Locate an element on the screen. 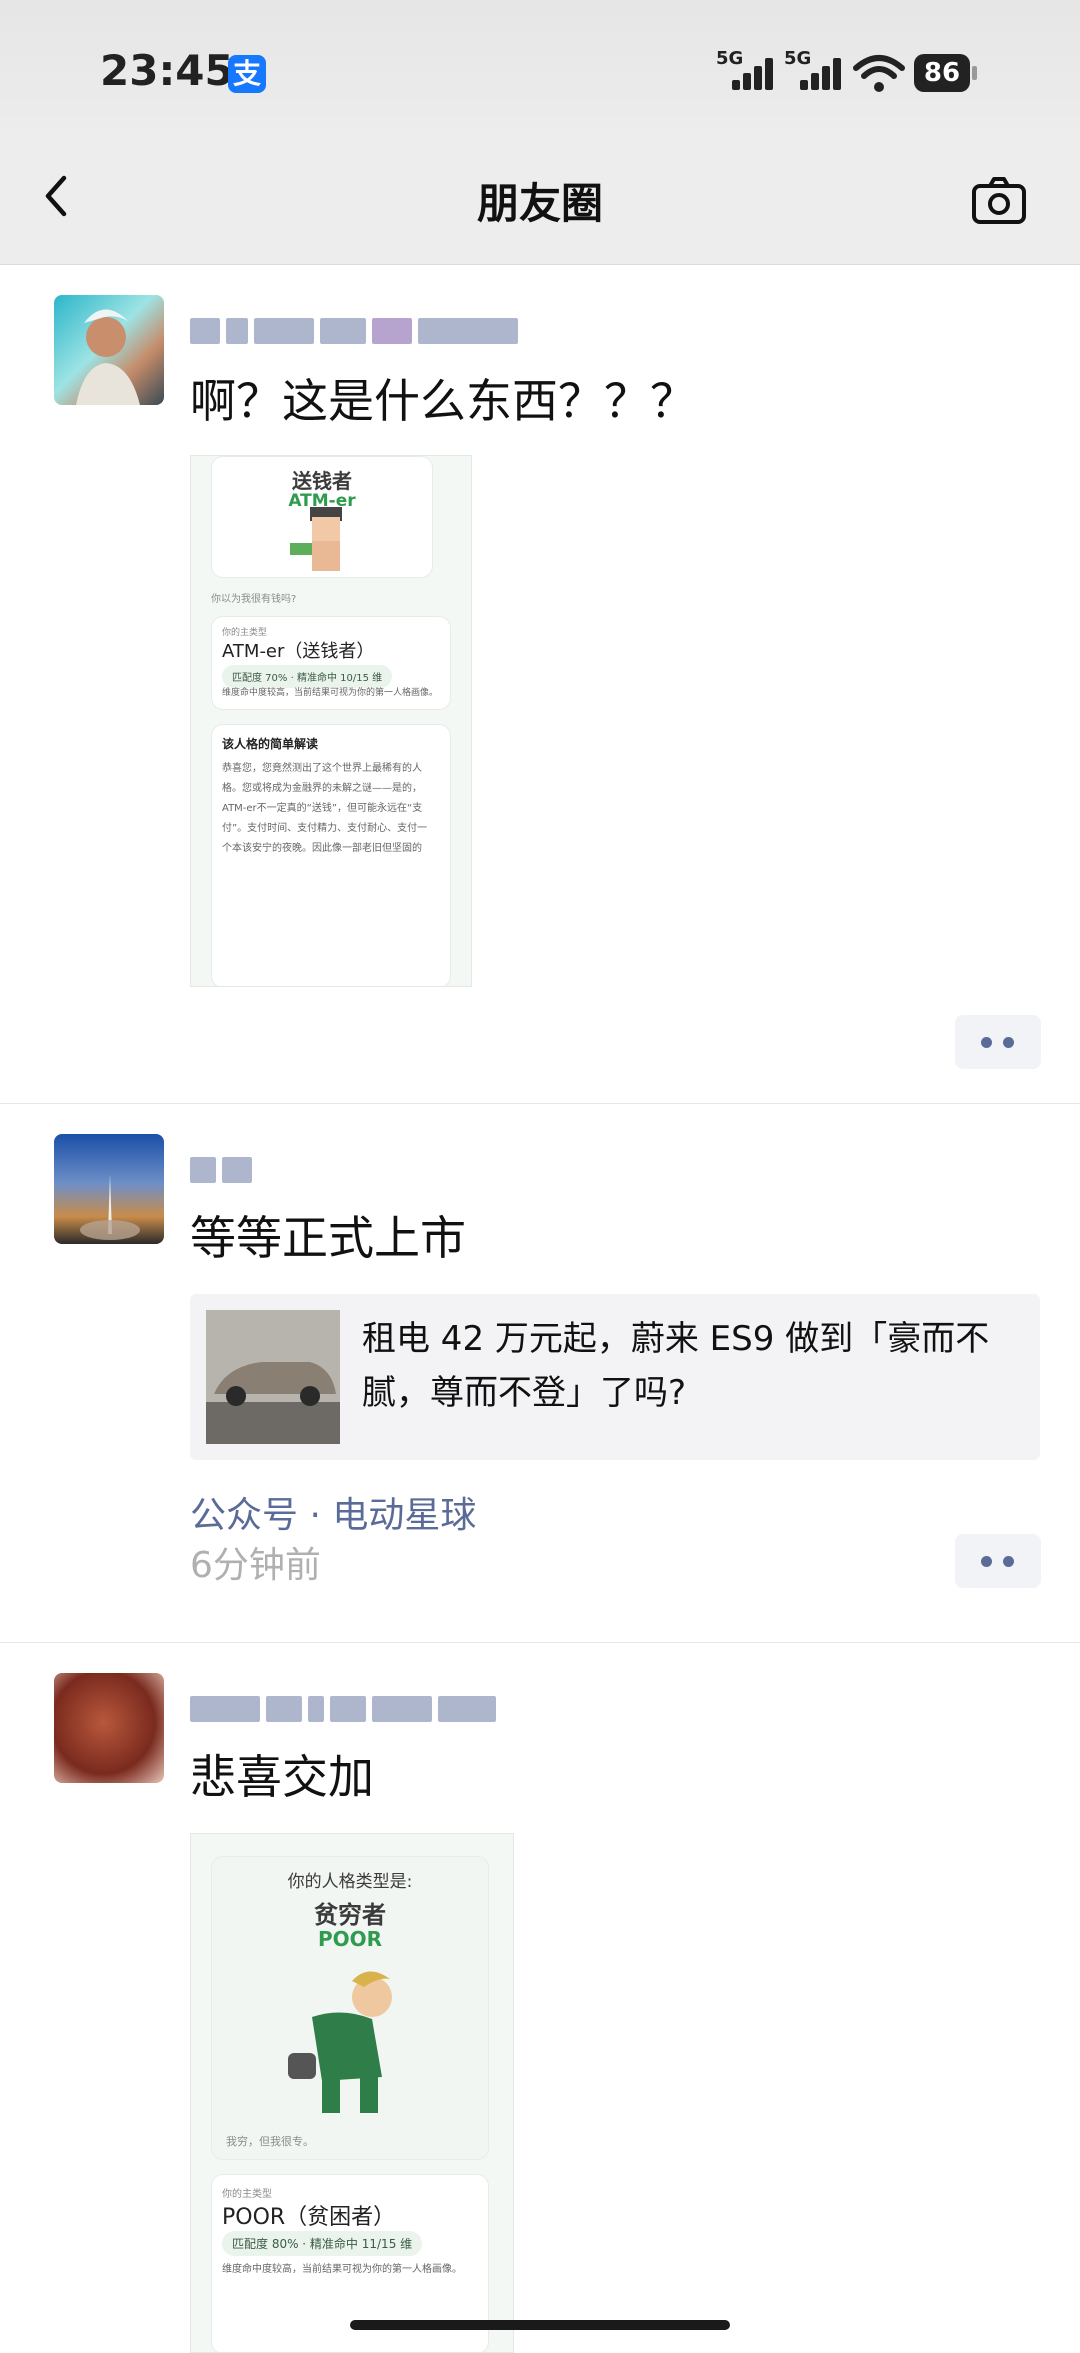 Image resolution: width=1080 pixels, height=2353 pixels. article-thumbnail is located at coordinates (273, 1377).